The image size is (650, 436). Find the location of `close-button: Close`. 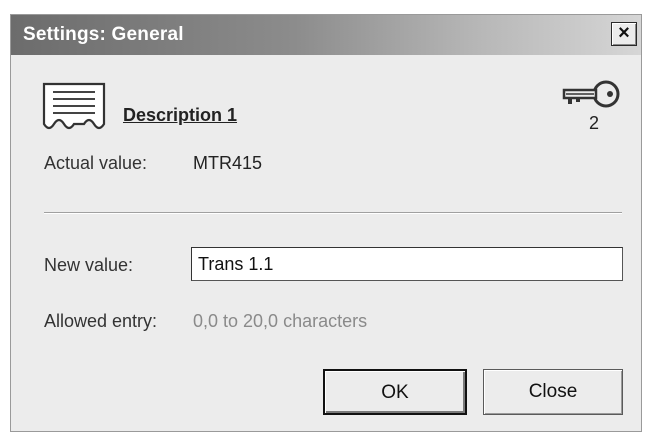

close-button: Close is located at coordinates (553, 392).